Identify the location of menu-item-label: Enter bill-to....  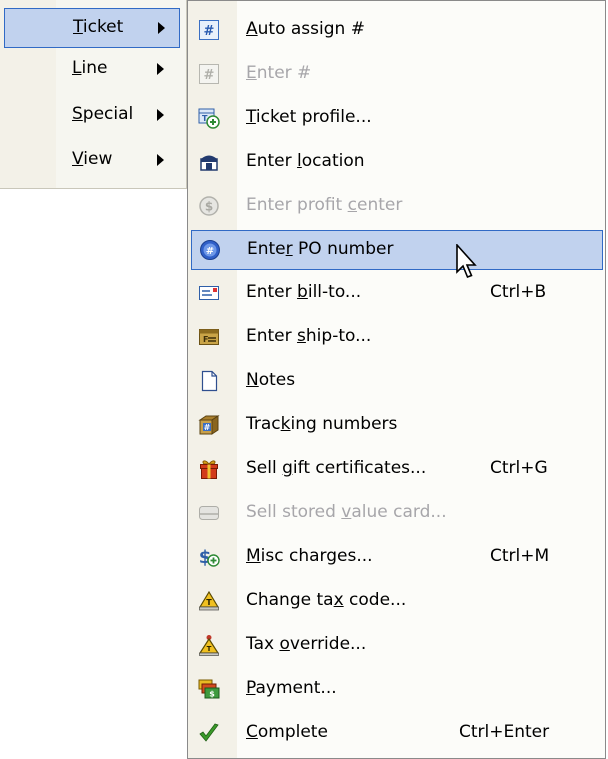
(304, 292).